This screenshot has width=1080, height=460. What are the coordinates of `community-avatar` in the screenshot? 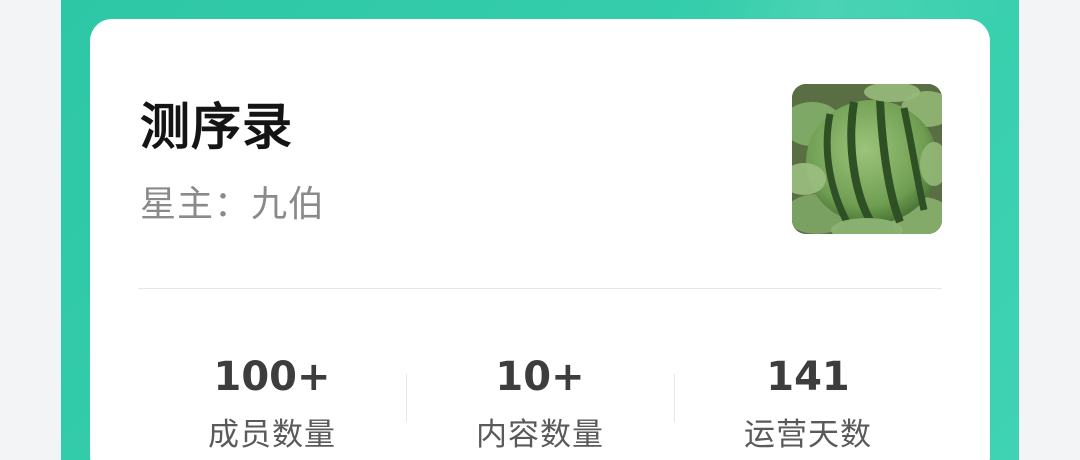 It's located at (867, 159).